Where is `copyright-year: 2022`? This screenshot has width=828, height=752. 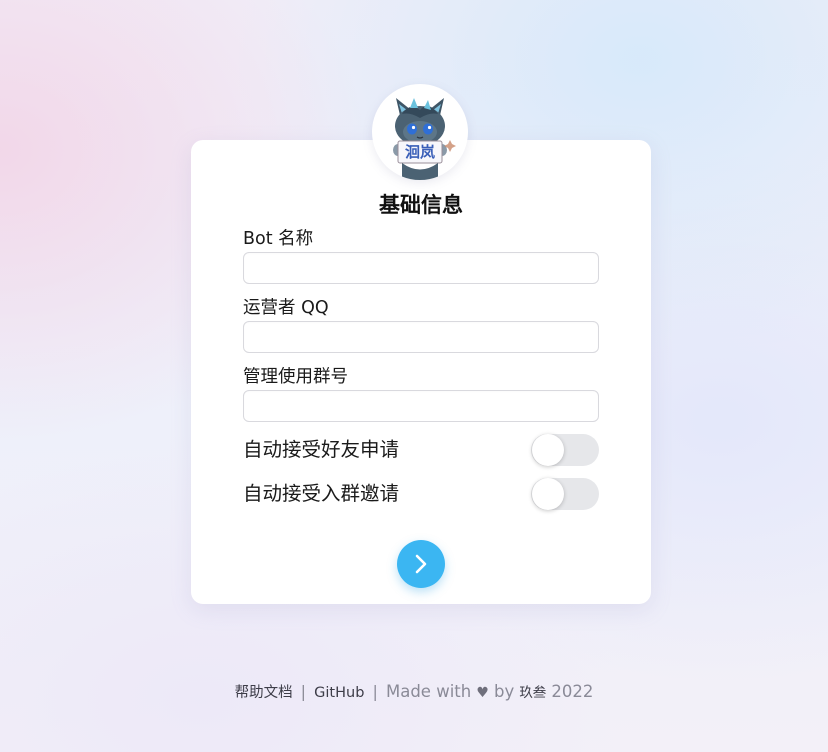
copyright-year: 2022 is located at coordinates (572, 691).